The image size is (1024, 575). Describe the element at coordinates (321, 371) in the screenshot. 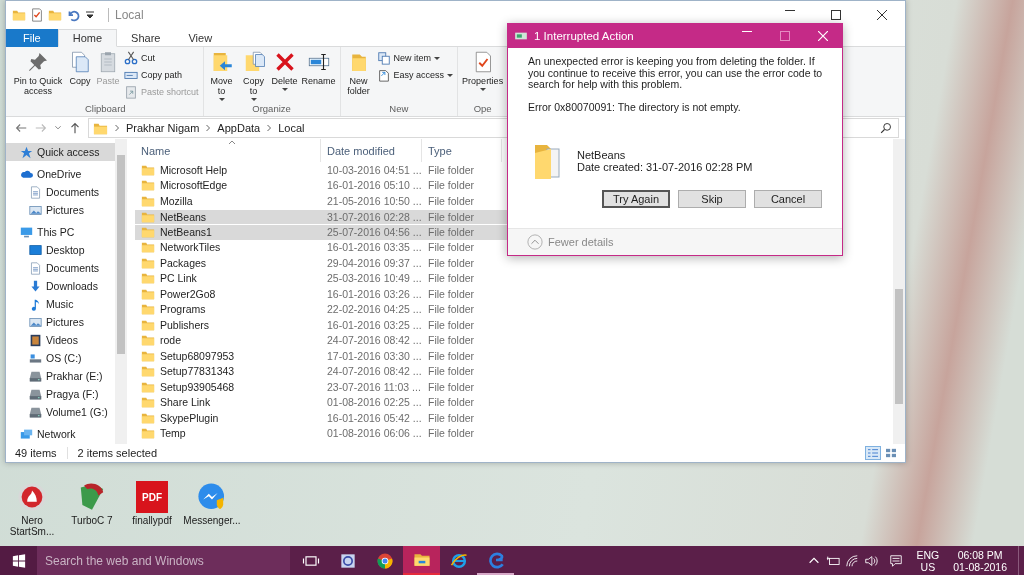

I see `file-row: Setup77831343 24-07-2016 08:42 ... File folder` at that location.